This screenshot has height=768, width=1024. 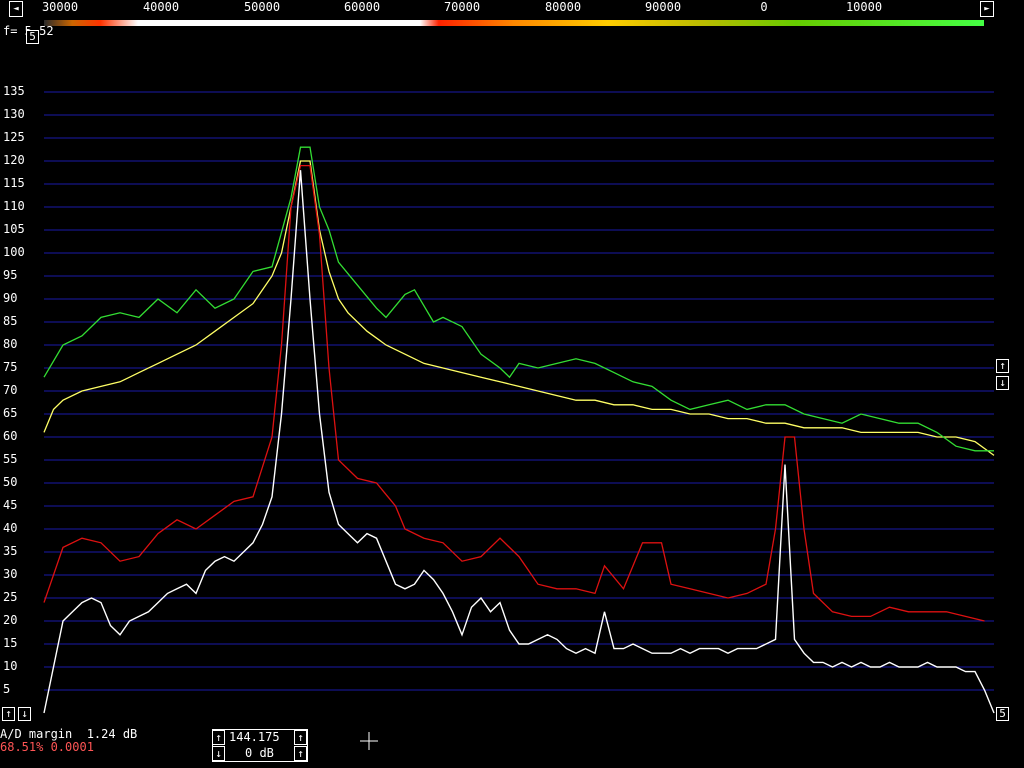 I want to click on y-tick-label: 120, so click(x=14, y=160).